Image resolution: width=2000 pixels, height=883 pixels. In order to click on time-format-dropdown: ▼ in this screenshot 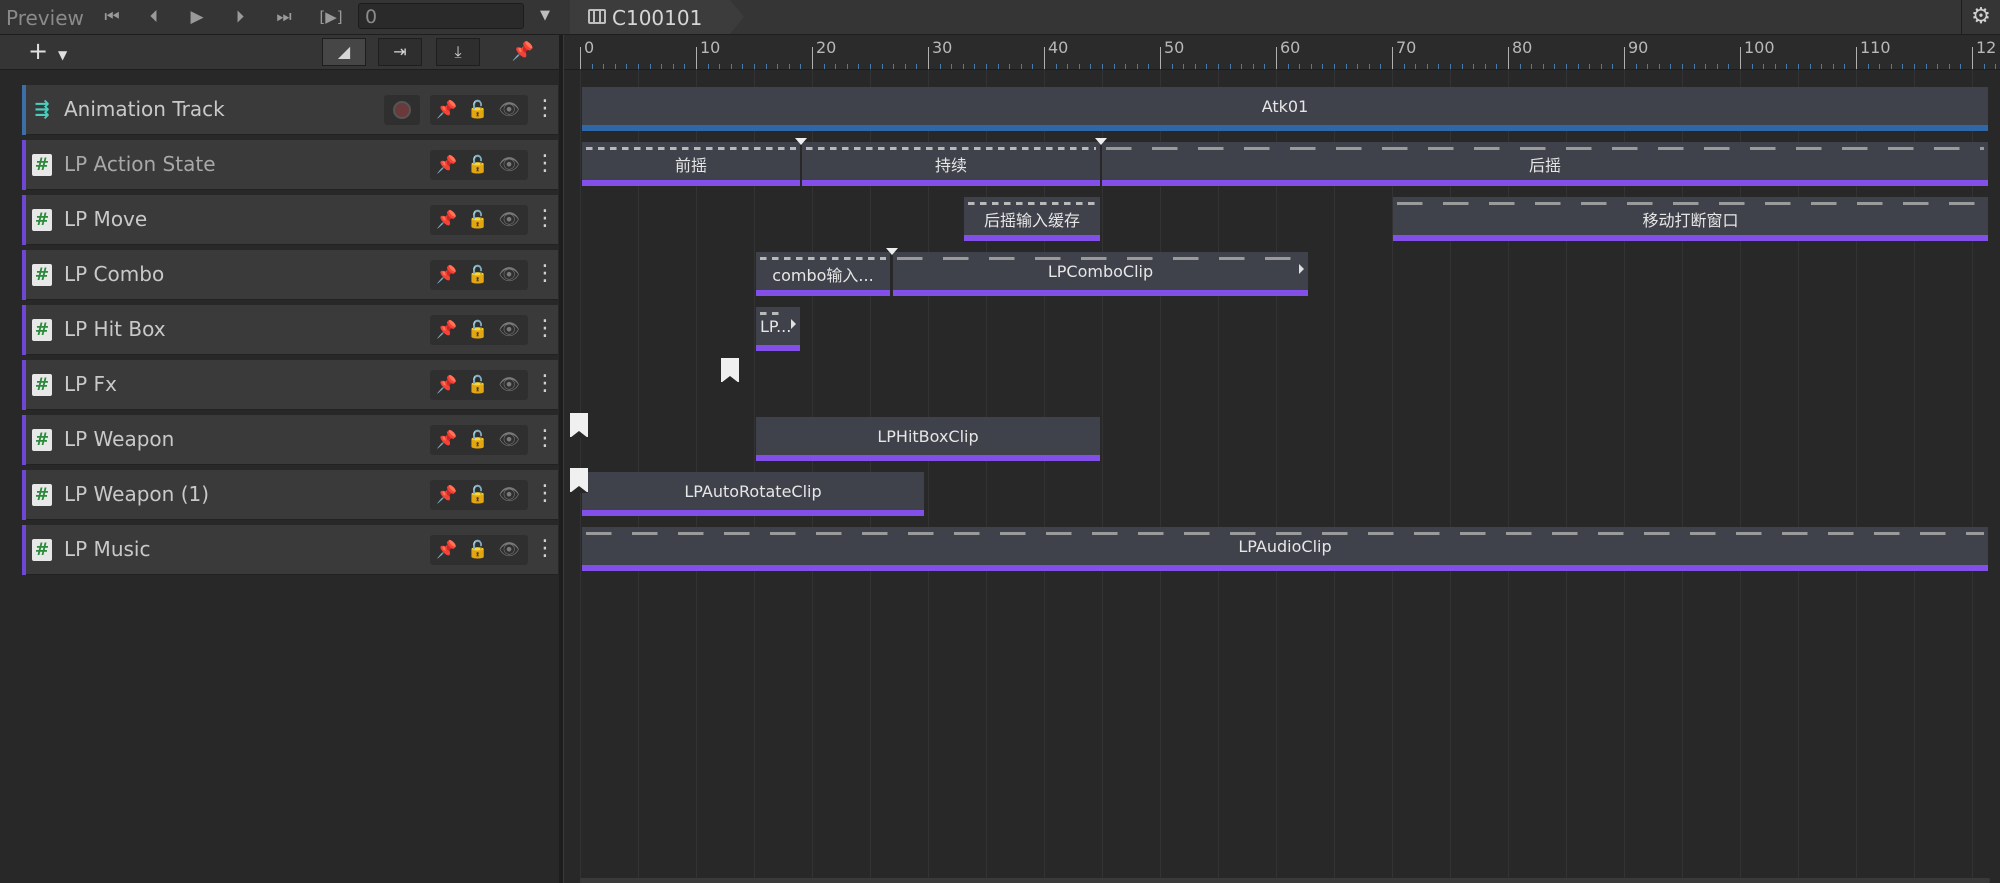, I will do `click(548, 16)`.